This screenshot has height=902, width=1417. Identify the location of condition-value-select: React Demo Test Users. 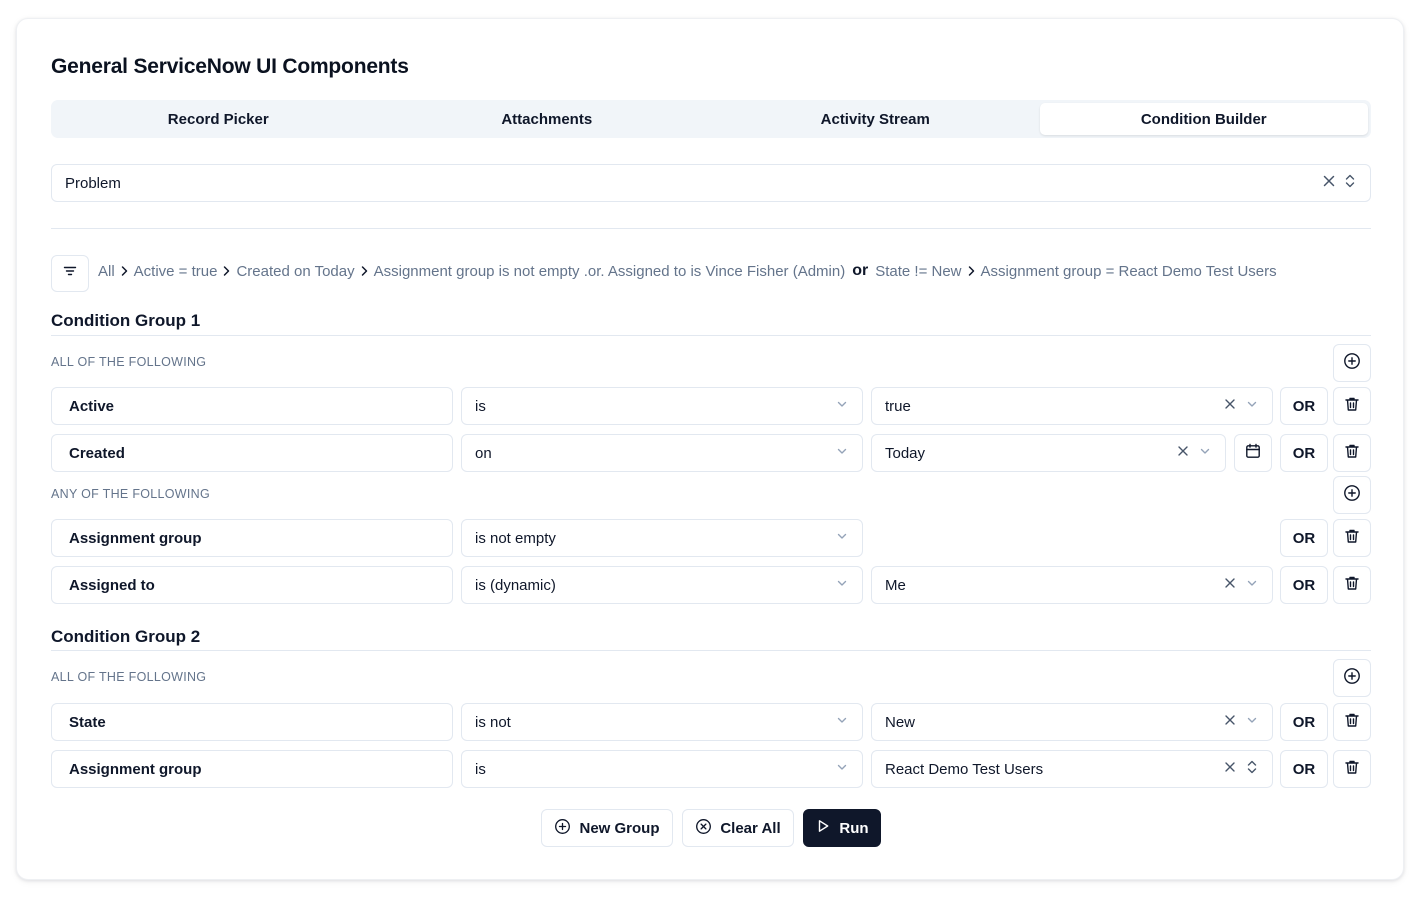
(1072, 769).